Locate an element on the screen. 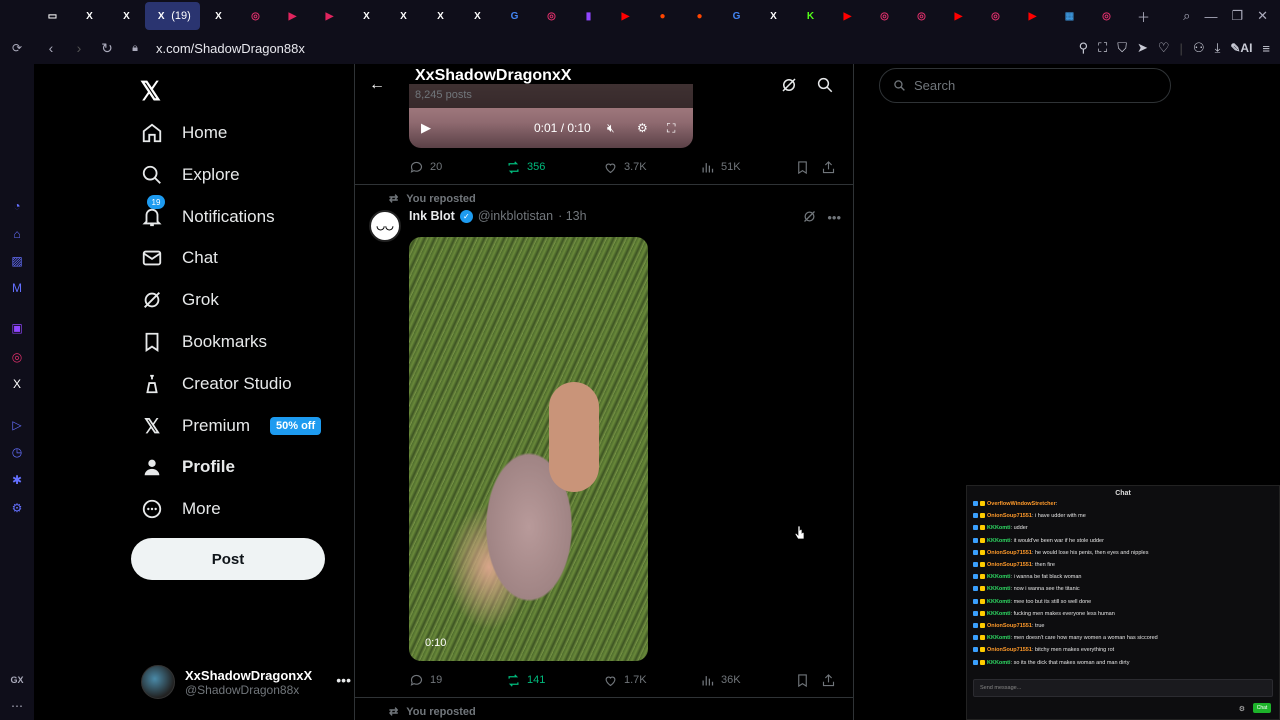 The height and width of the screenshot is (720, 1280). x-sidebar-icon: X is located at coordinates (17, 384).